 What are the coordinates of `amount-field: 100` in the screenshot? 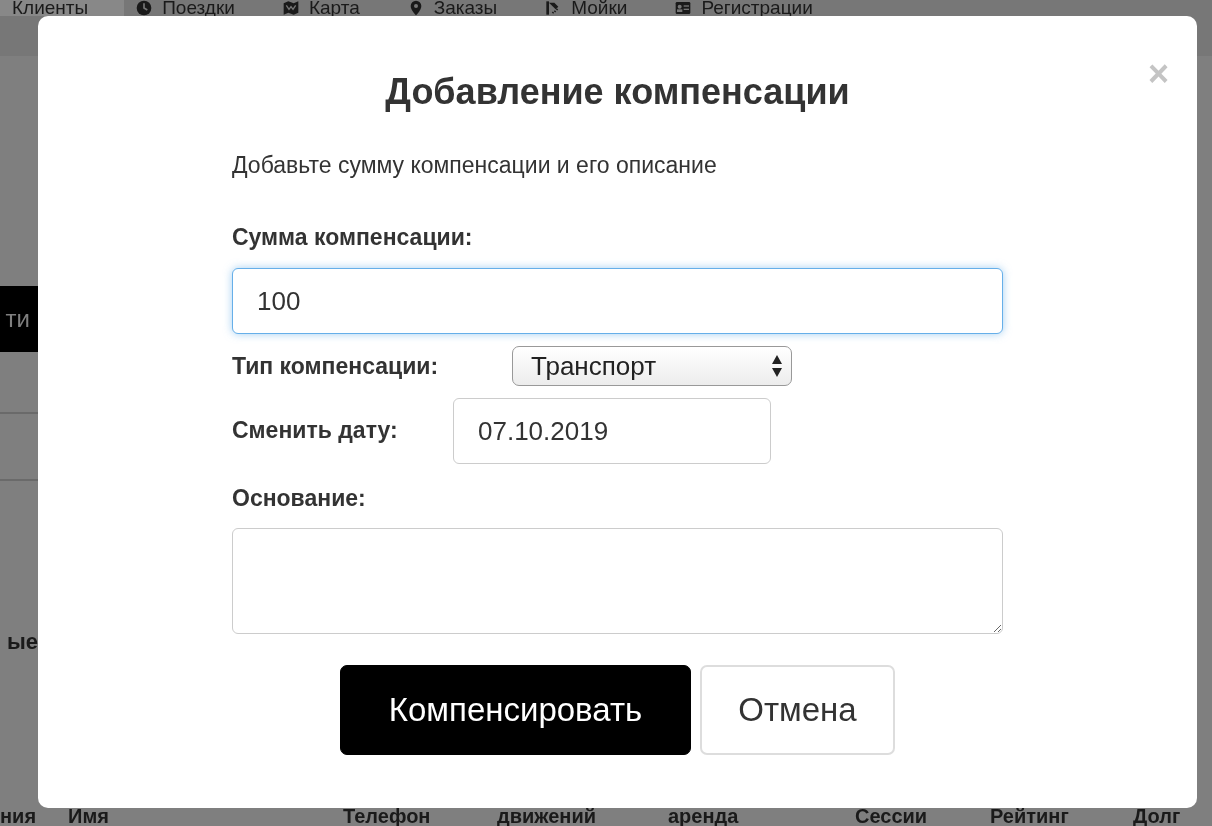 It's located at (617, 301).